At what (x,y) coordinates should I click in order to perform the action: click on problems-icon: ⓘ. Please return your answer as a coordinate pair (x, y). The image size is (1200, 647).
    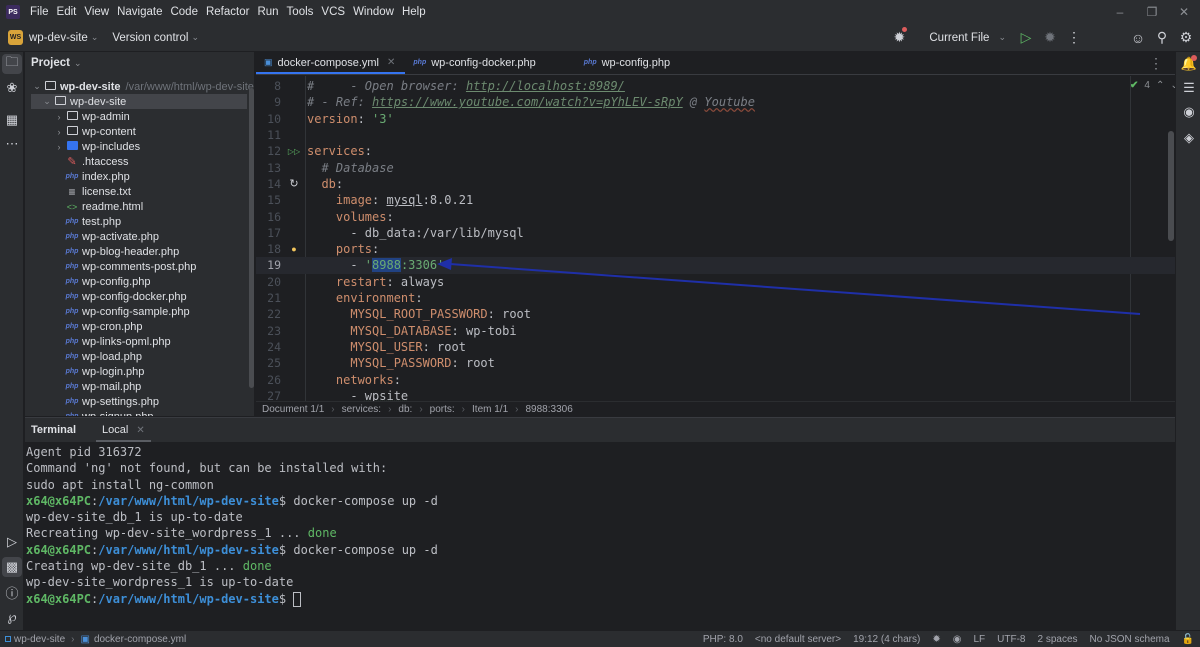
    Looking at the image, I should click on (12, 592).